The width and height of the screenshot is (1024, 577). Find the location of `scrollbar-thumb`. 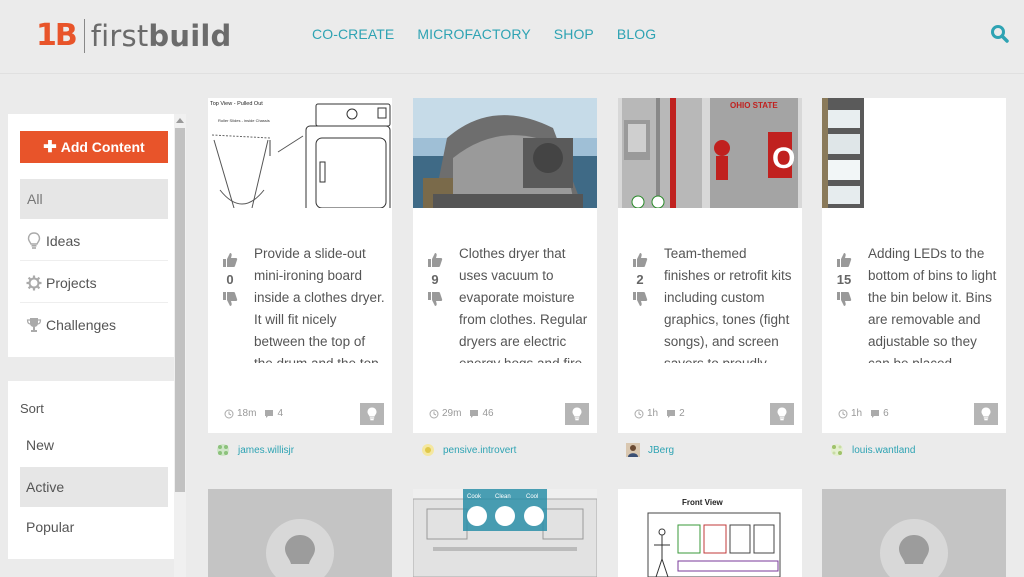

scrollbar-thumb is located at coordinates (180, 310).